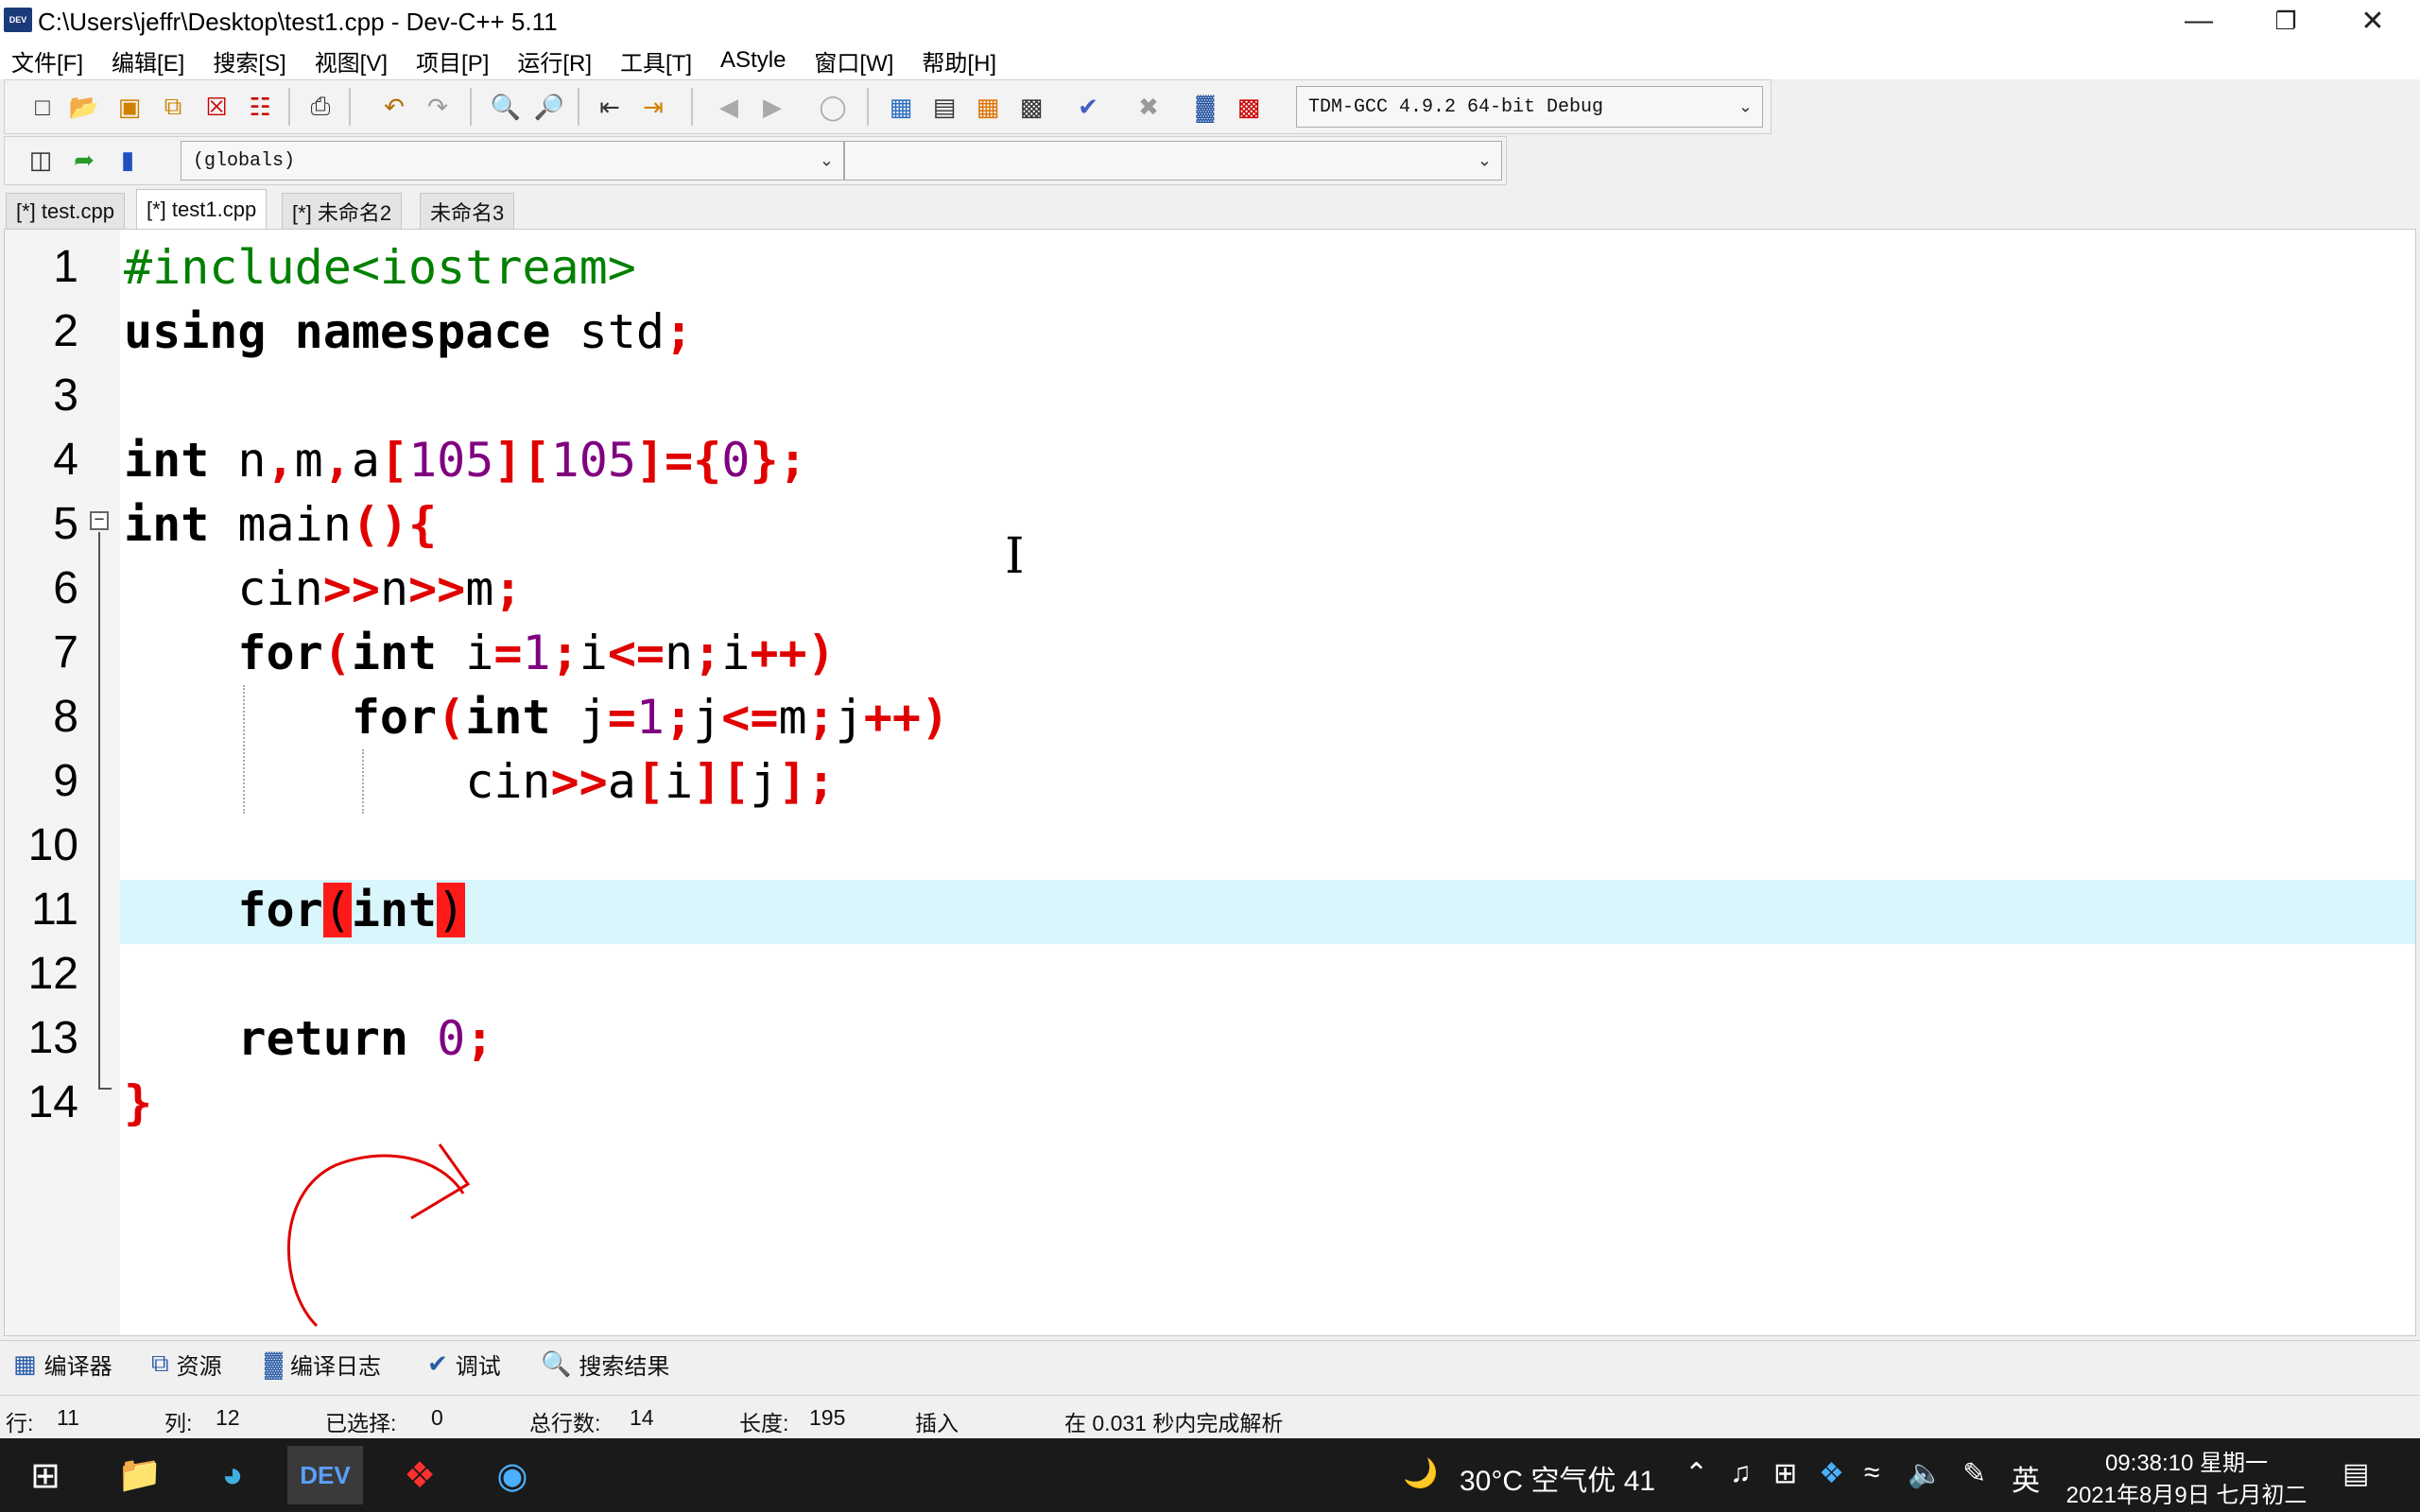 The width and height of the screenshot is (2420, 1512). I want to click on class-toolbar: ◫ ➦ ▮ (globals) ⌄ ⌄, so click(755, 160).